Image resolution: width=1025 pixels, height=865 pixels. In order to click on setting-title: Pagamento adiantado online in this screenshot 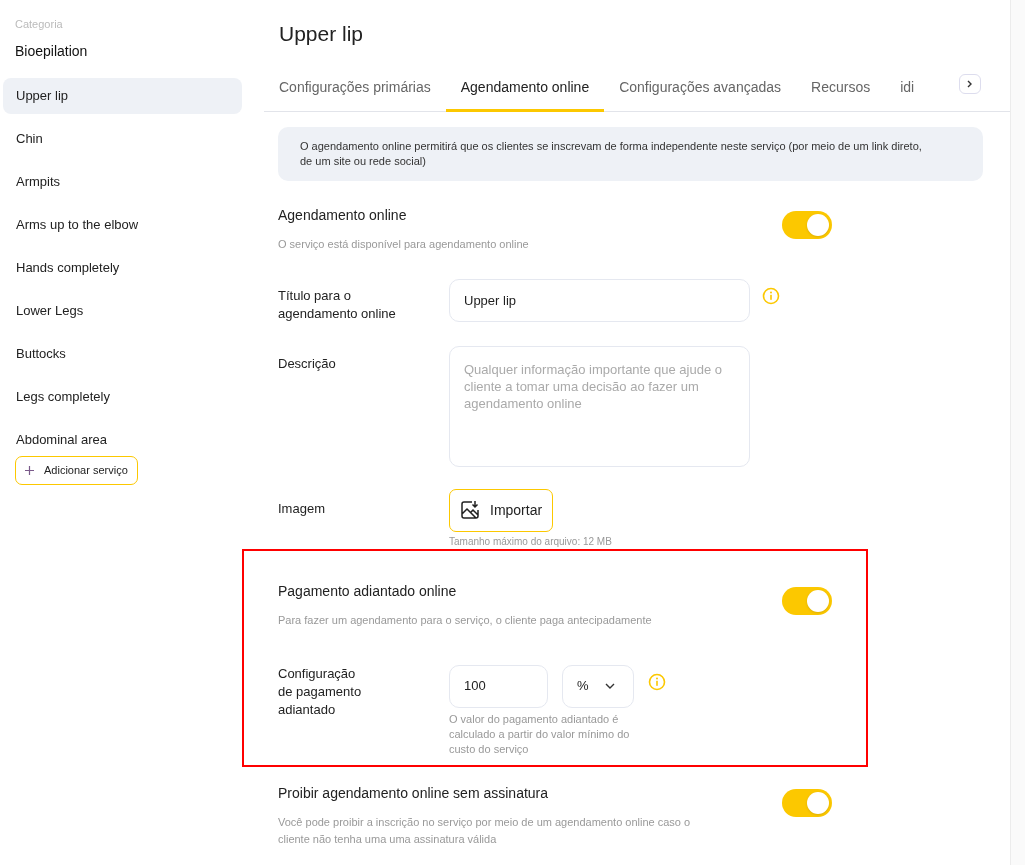, I will do `click(368, 591)`.